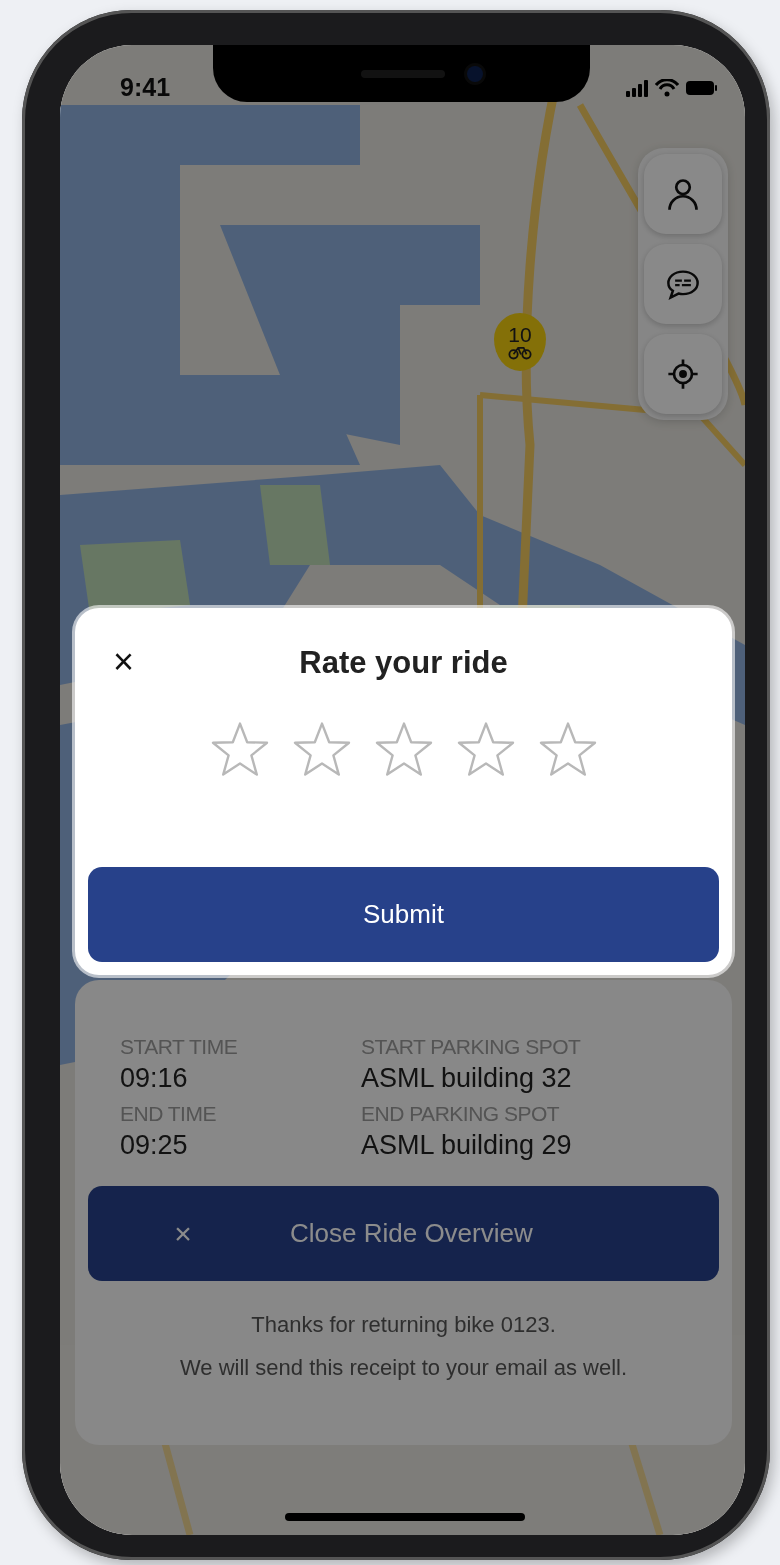 Image resolution: width=780 pixels, height=1565 pixels. What do you see at coordinates (124, 662) in the screenshot?
I see `close-button: ×` at bounding box center [124, 662].